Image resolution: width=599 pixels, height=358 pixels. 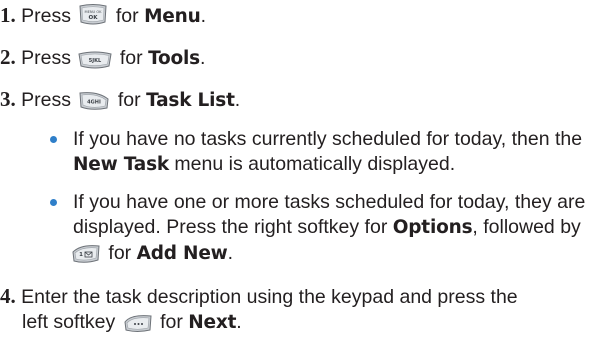 I want to click on task-list-label: Task List, so click(x=190, y=100).